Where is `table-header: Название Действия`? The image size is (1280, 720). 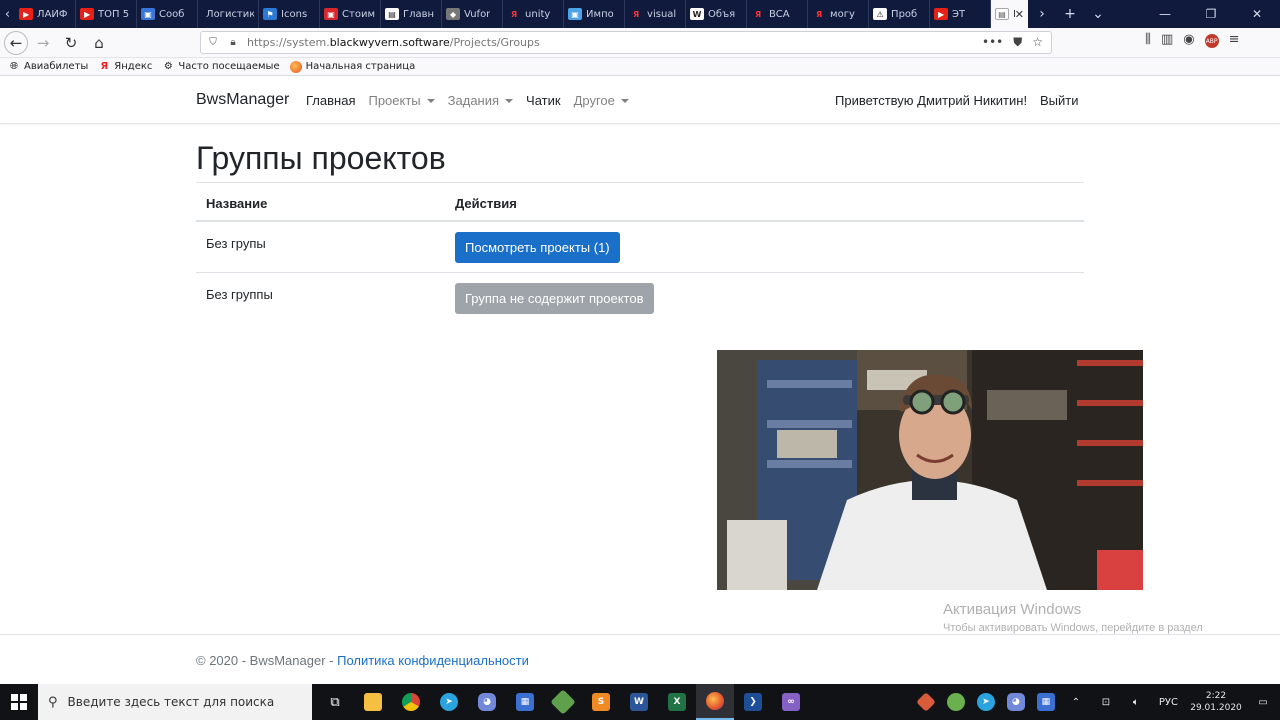 table-header: Название Действия is located at coordinates (640, 202).